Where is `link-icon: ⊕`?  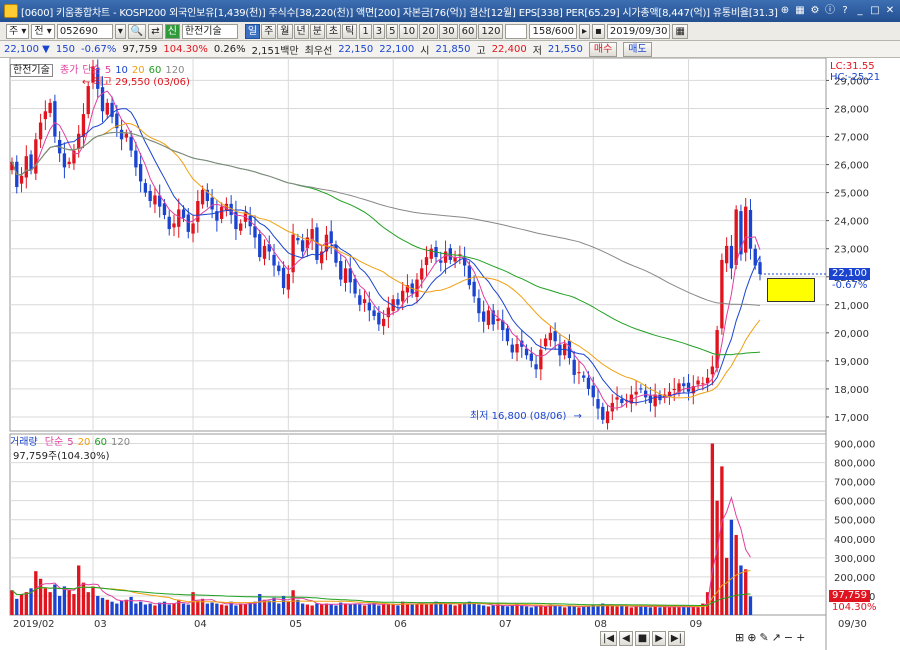 link-icon: ⊕ is located at coordinates (785, 11).